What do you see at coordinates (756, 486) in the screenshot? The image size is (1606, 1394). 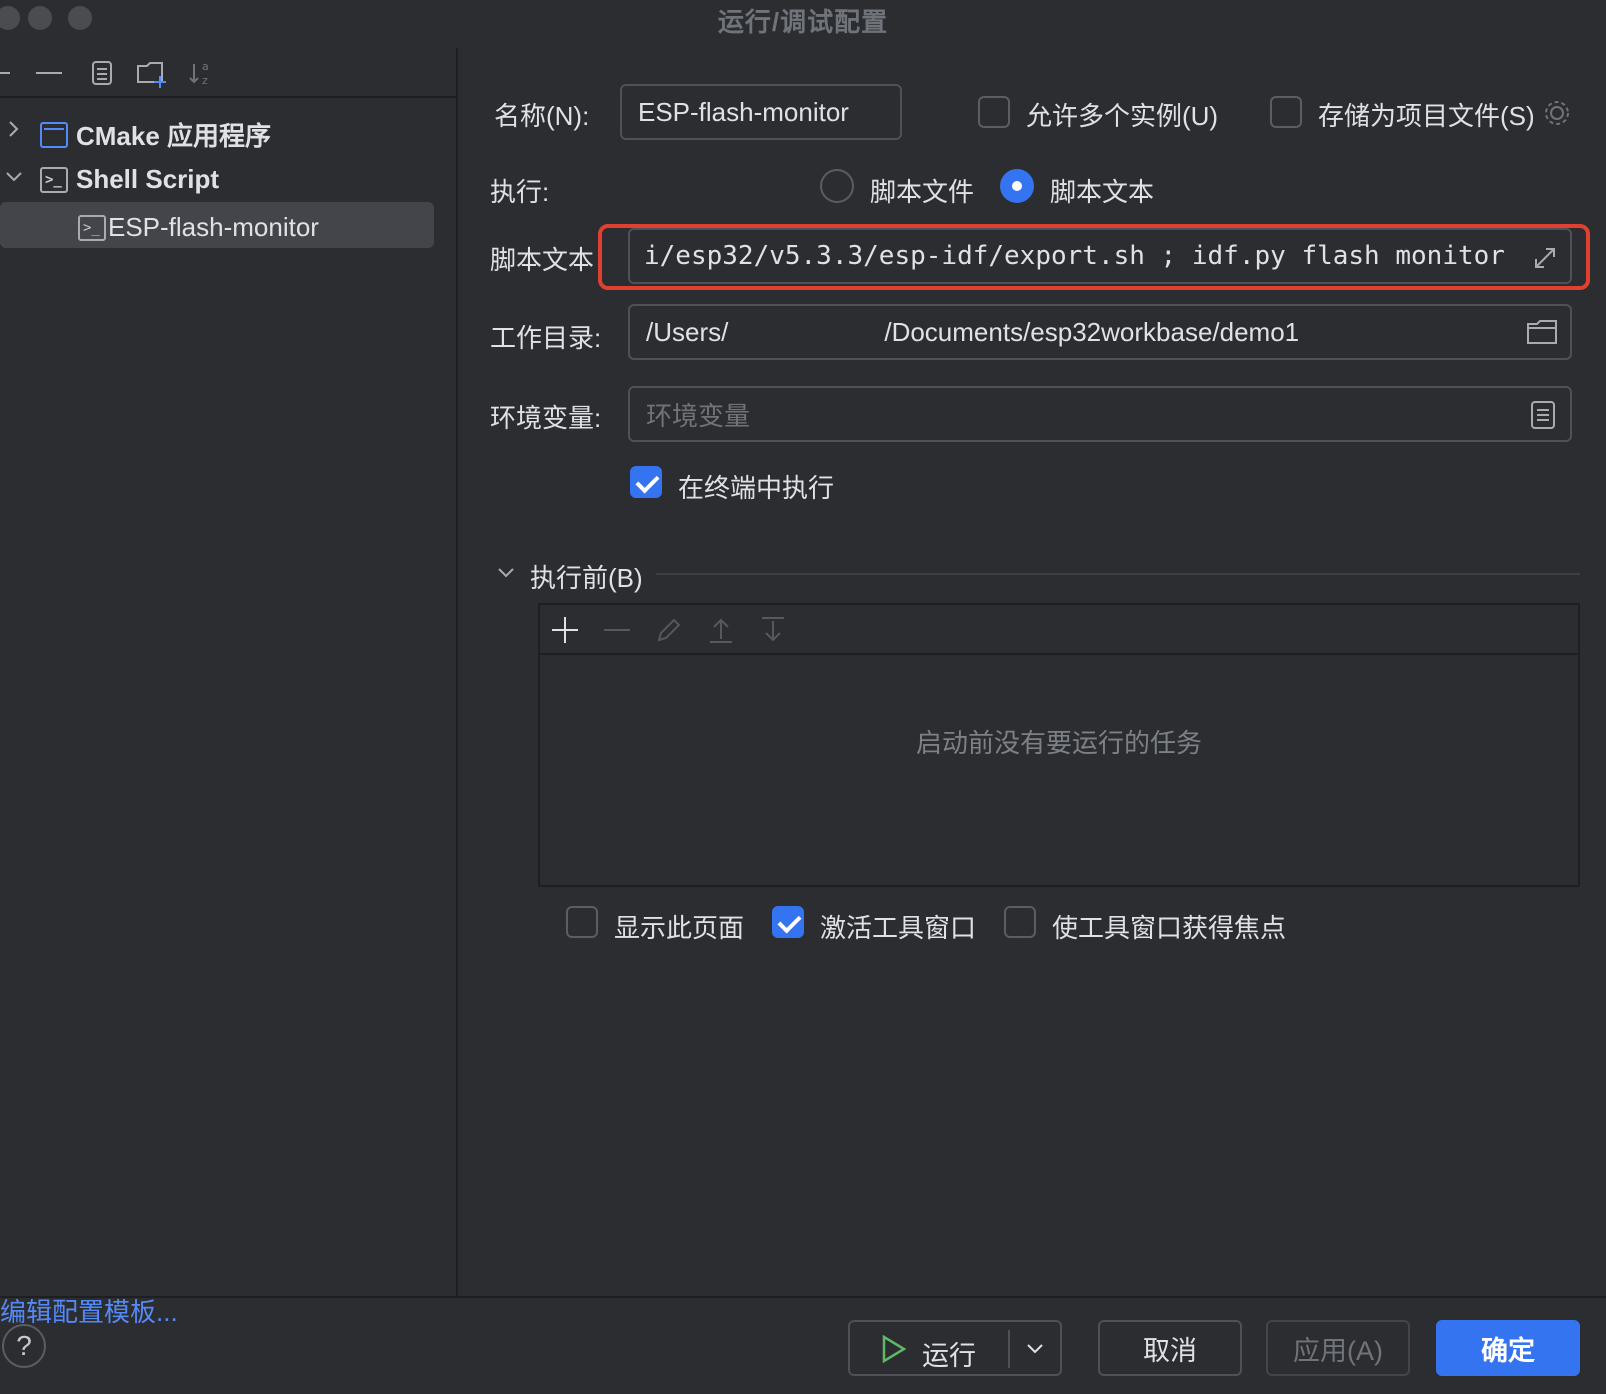 I see `run-in-terminal-label: 在终端中执行` at bounding box center [756, 486].